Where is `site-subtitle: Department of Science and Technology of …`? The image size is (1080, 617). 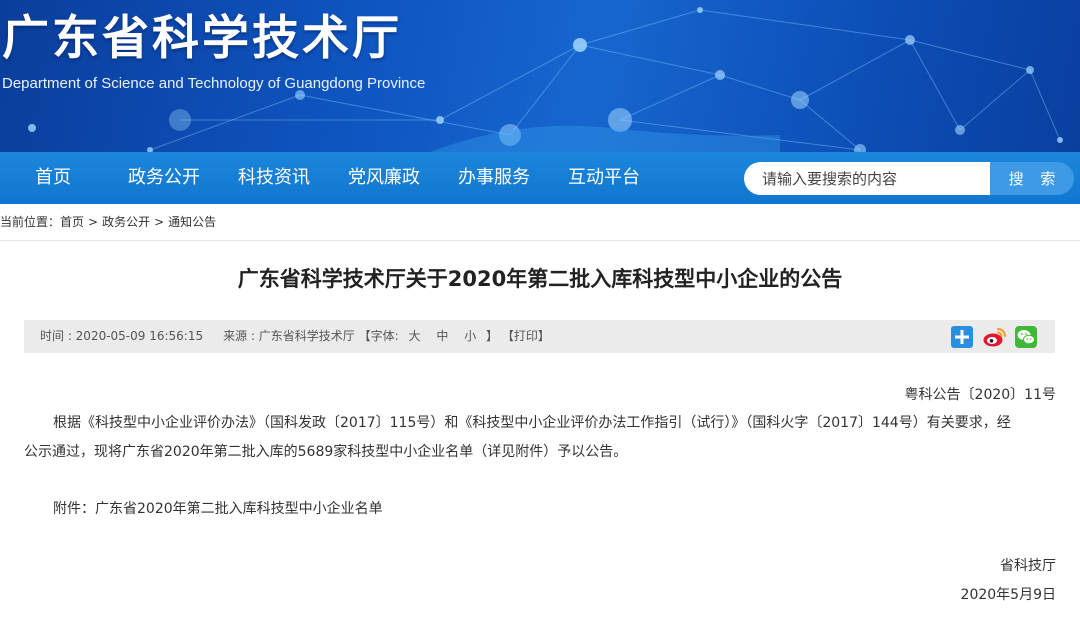
site-subtitle: Department of Science and Technology of … is located at coordinates (214, 83).